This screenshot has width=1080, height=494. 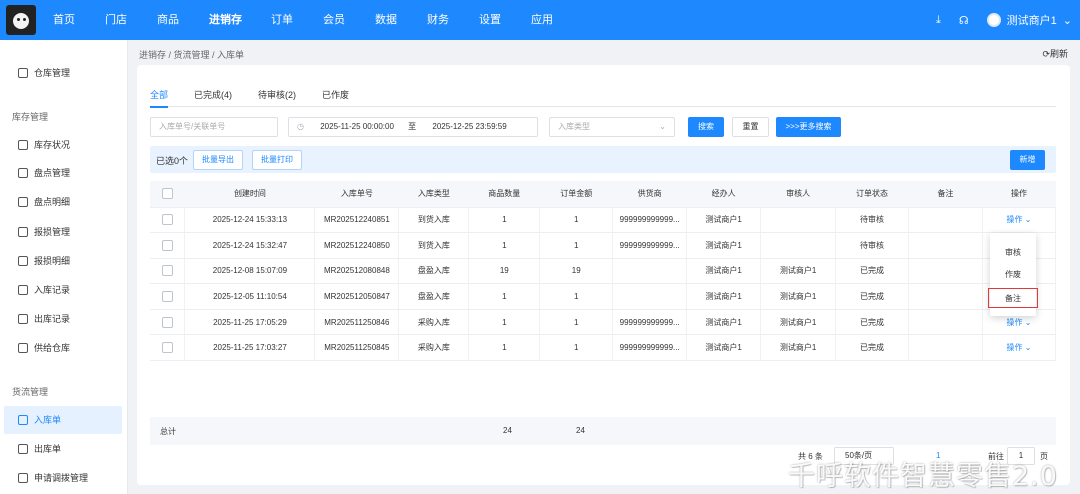 I want to click on nav-home: 首页, so click(x=66, y=20).